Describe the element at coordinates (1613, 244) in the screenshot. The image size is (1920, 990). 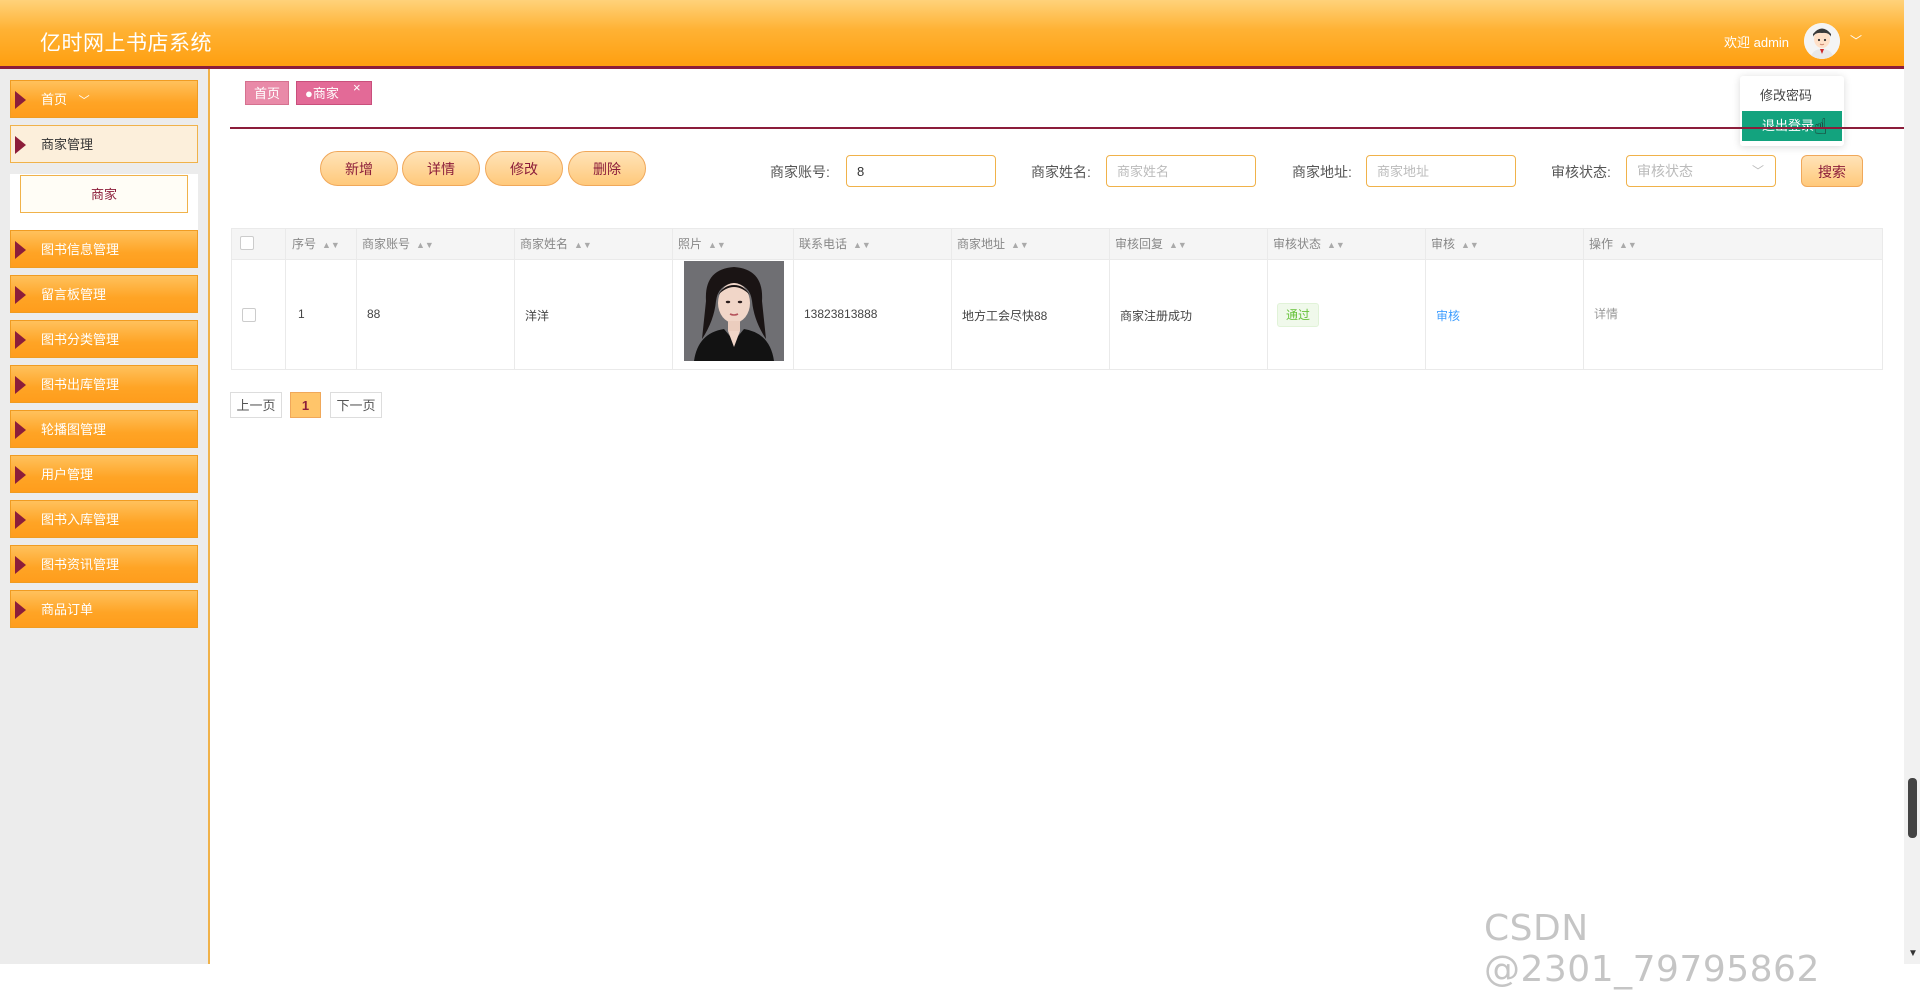
I see `column-header: 操作 ▲▼` at that location.